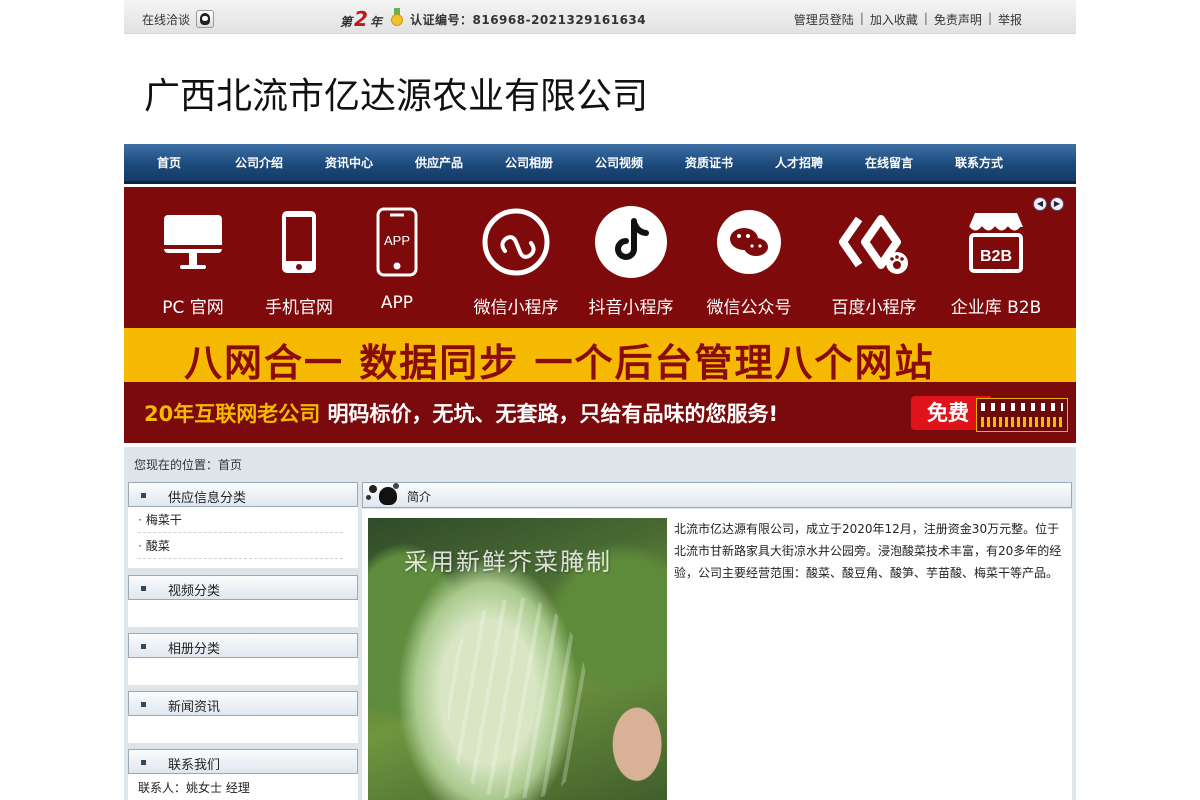  What do you see at coordinates (158, 546) in the screenshot?
I see `sidebar-item-label: 酸菜` at bounding box center [158, 546].